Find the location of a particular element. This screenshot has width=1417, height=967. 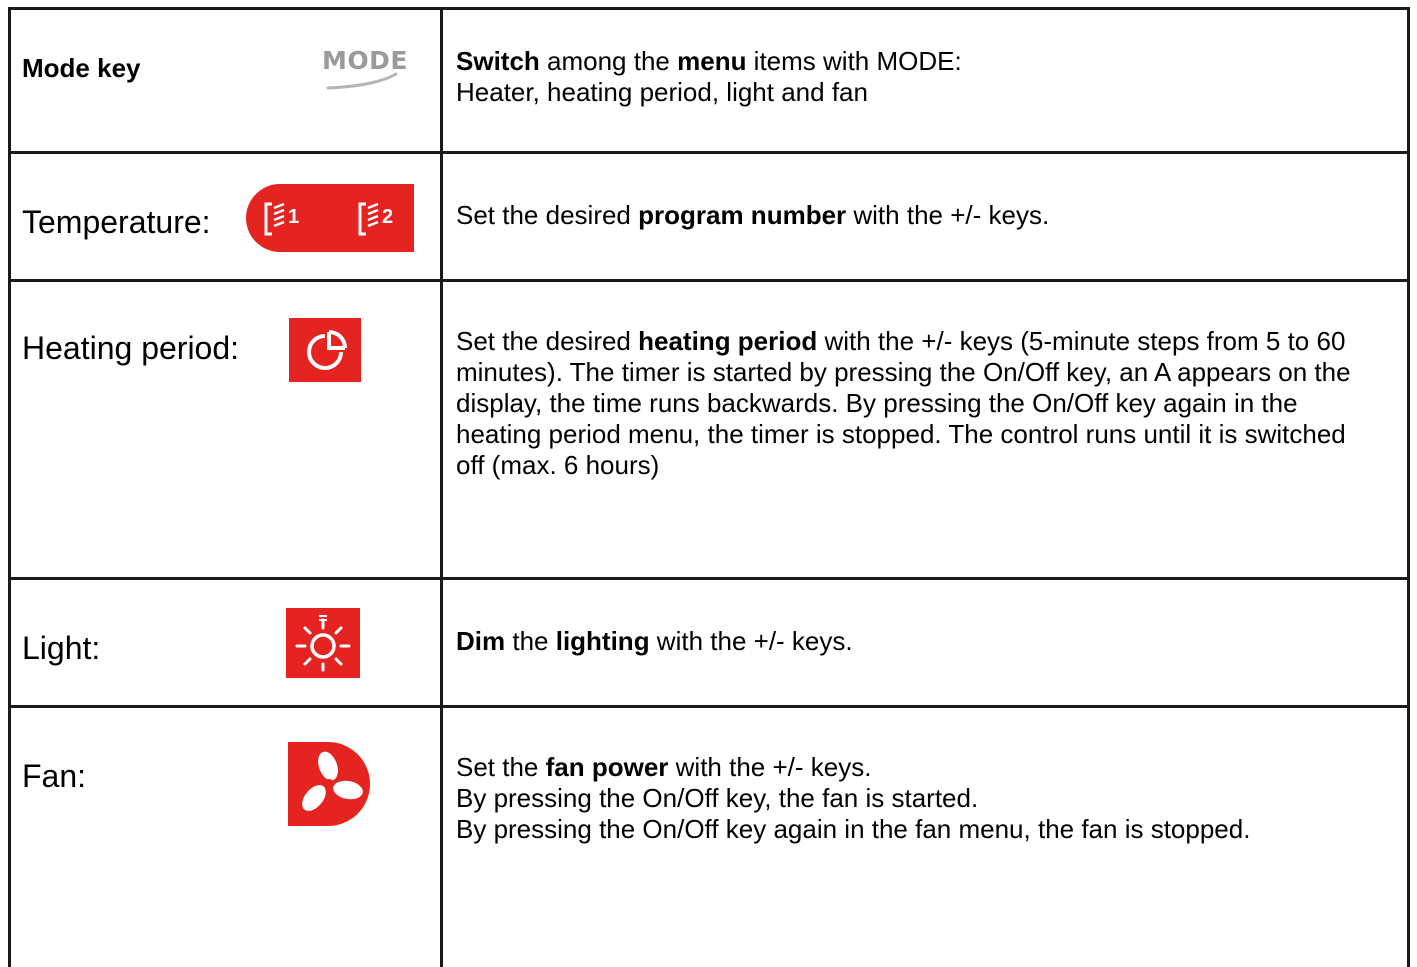

desc-text: items with MODE: is located at coordinates (854, 61).